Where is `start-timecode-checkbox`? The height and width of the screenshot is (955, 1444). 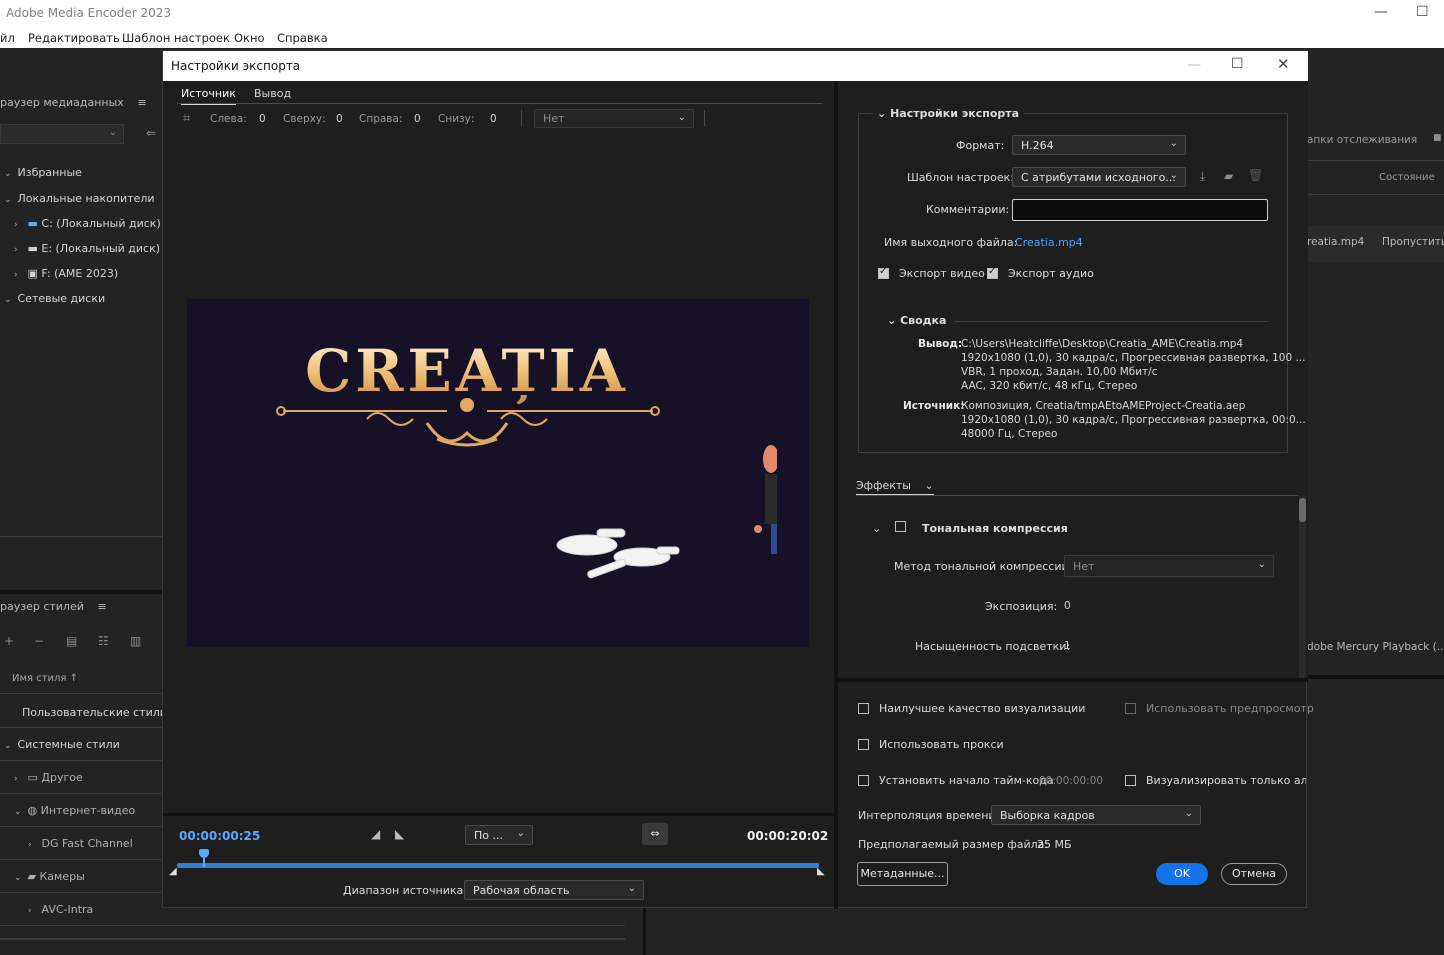 start-timecode-checkbox is located at coordinates (863, 780).